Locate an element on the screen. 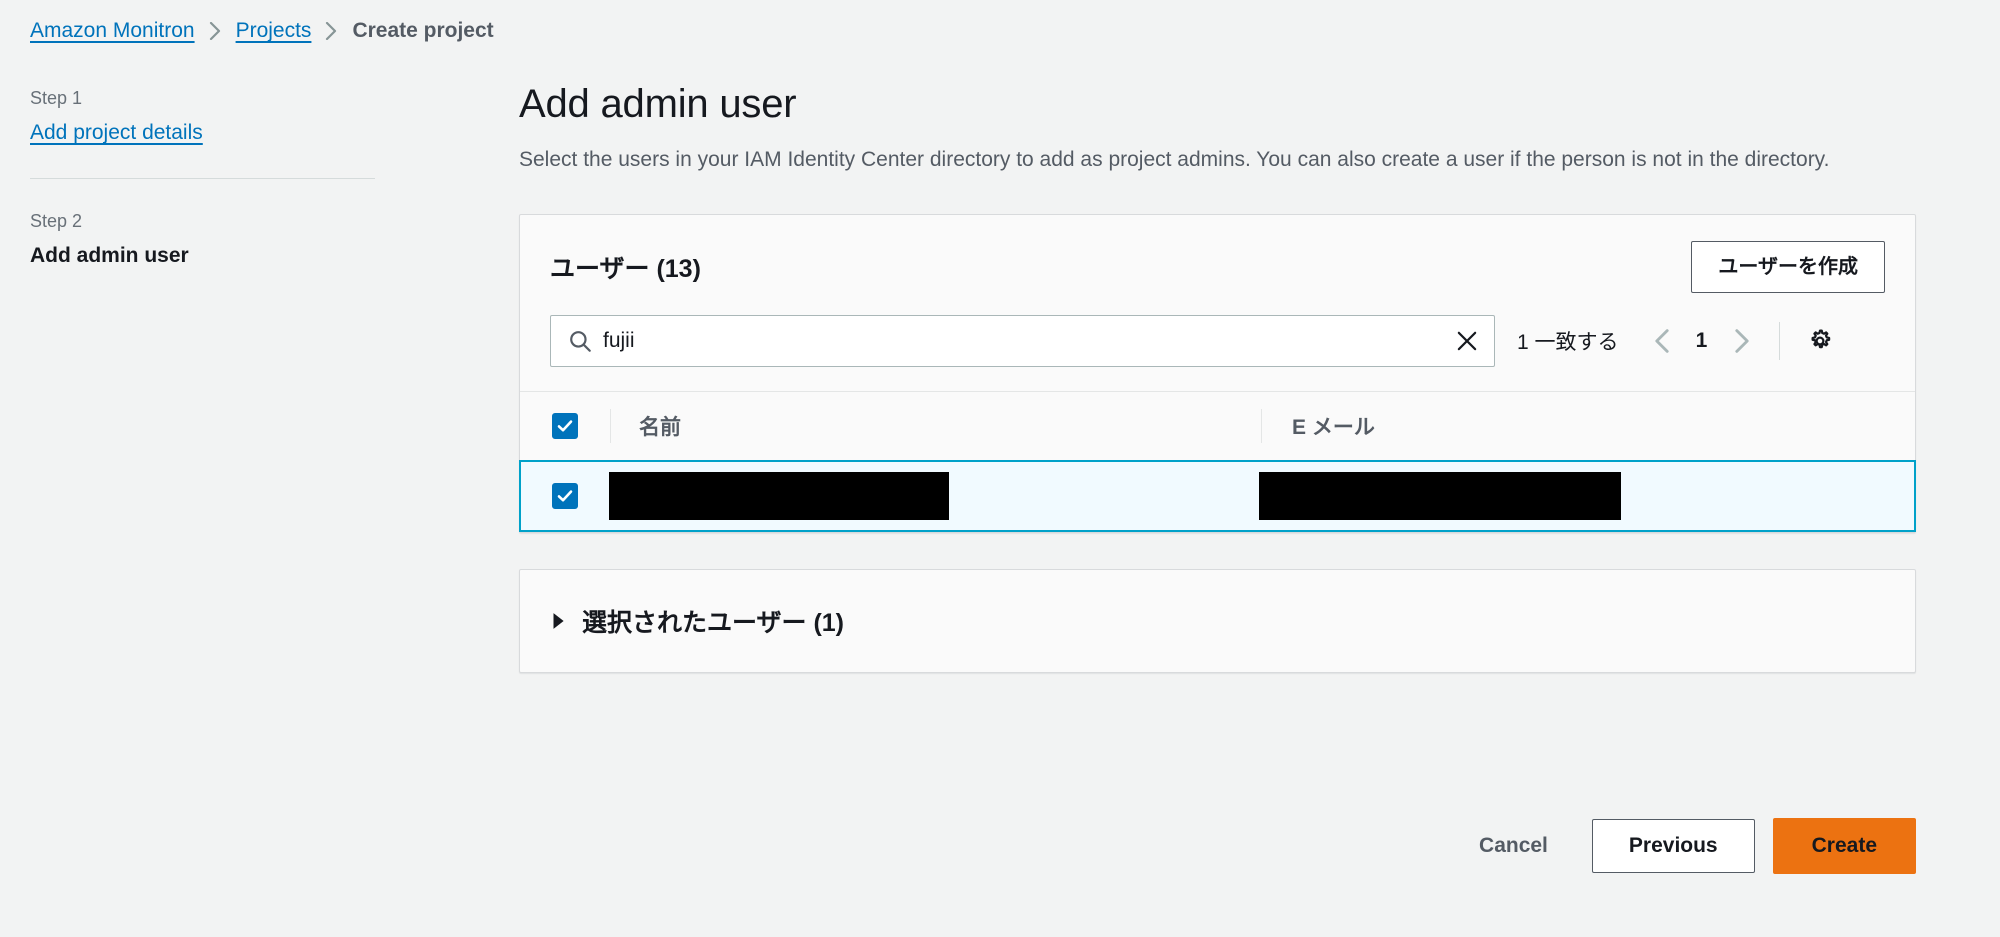 The width and height of the screenshot is (2000, 937). users-table: 名前 E メール is located at coordinates (1217, 461).